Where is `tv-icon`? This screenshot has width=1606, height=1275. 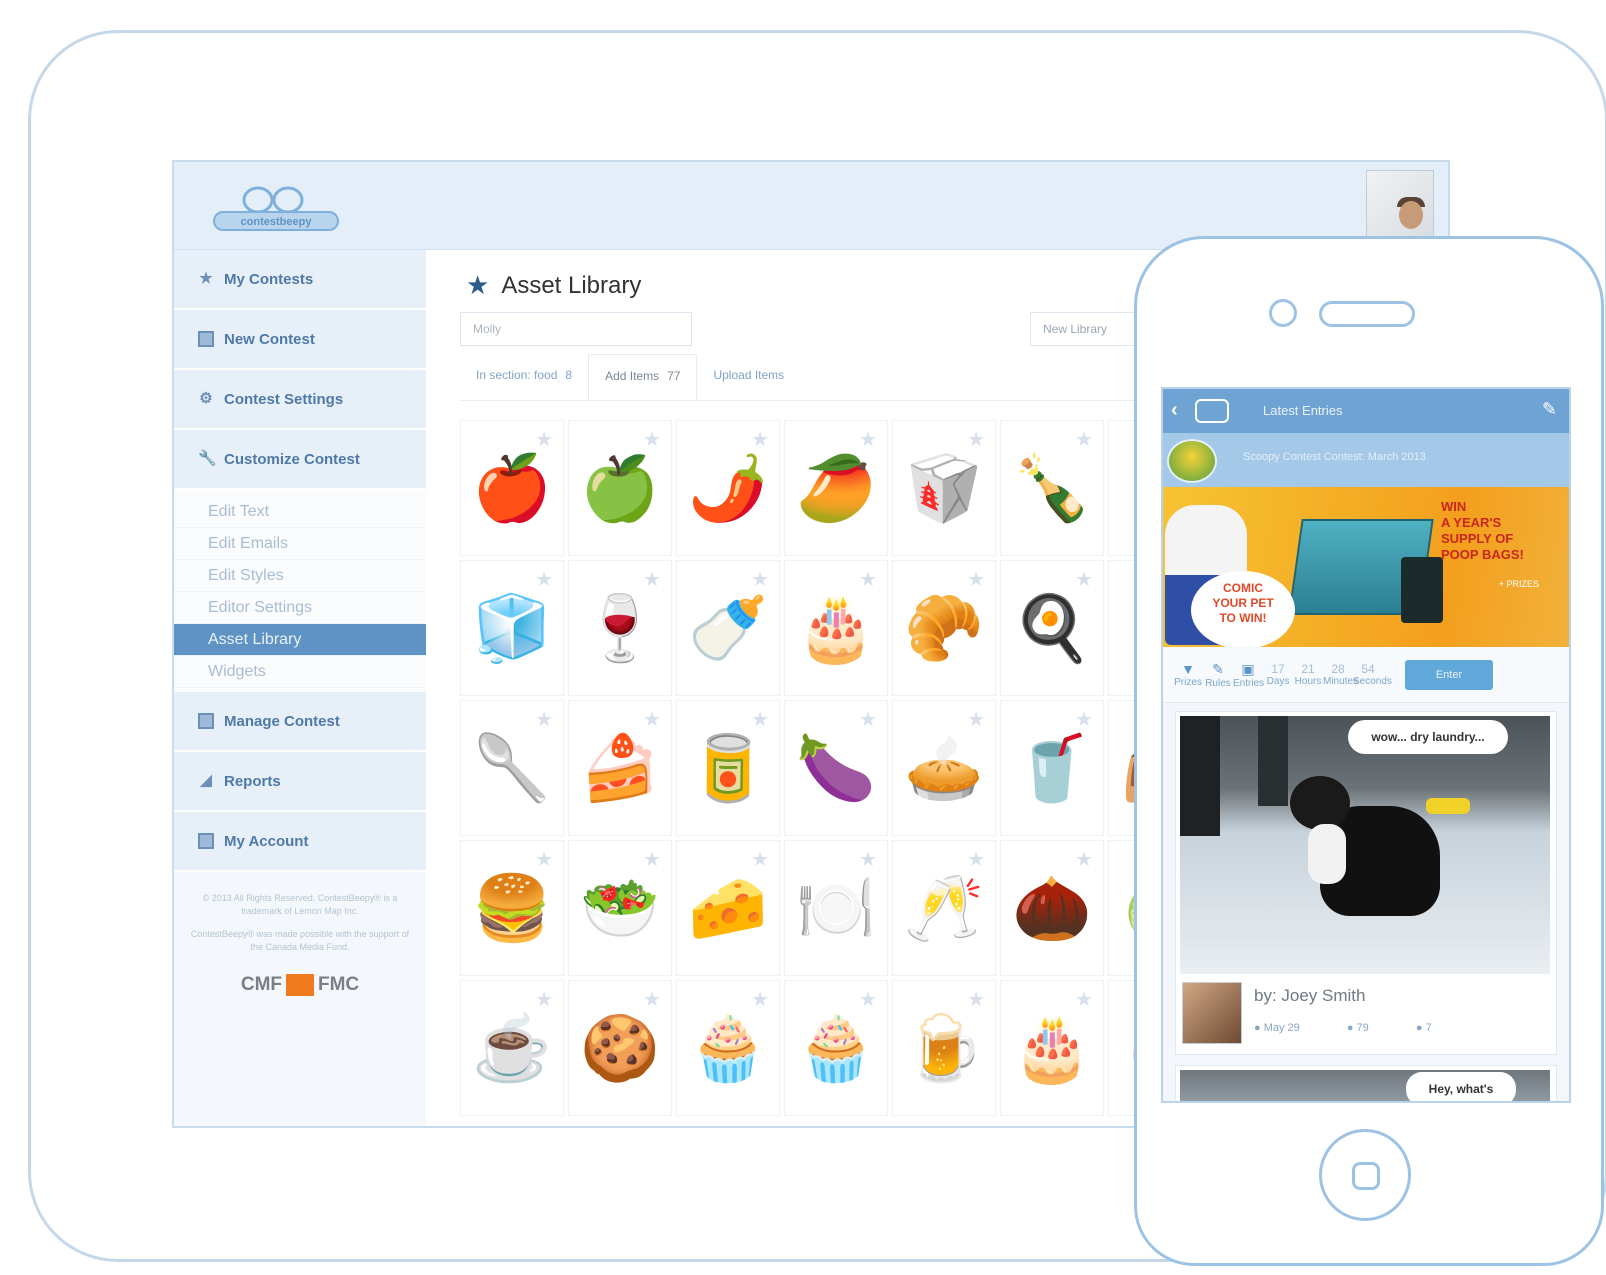 tv-icon is located at coordinates (1212, 411).